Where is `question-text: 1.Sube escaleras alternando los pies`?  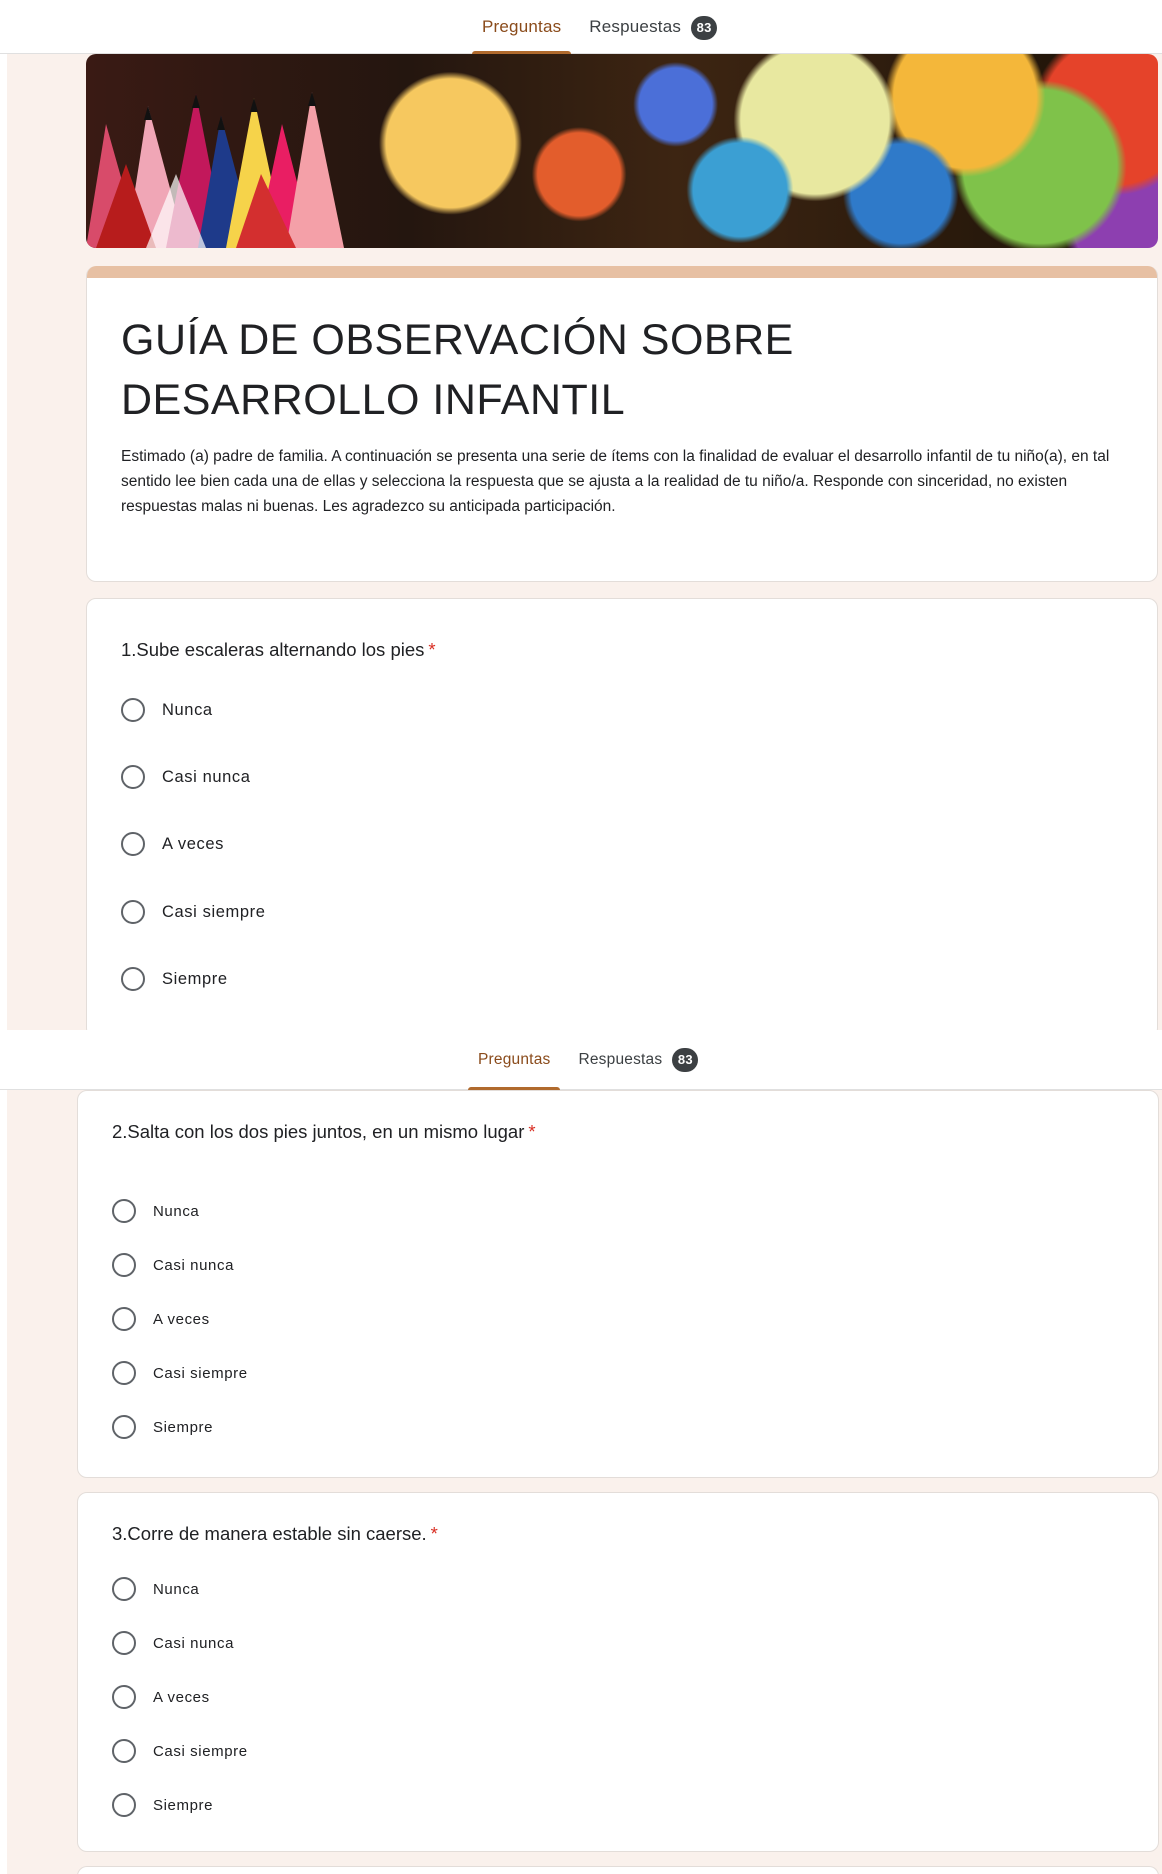 question-text: 1.Sube escaleras alternando los pies is located at coordinates (273, 649).